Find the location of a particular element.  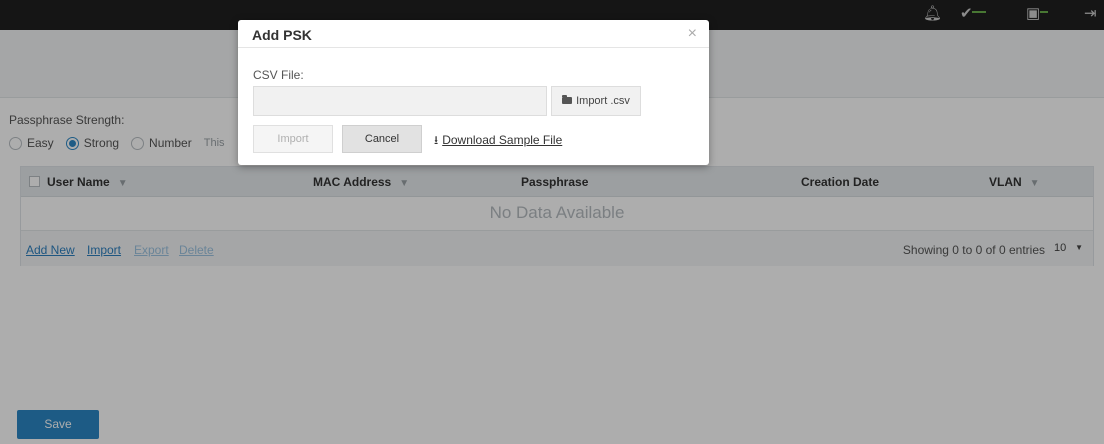

cancel-button: Cancel is located at coordinates (382, 139).